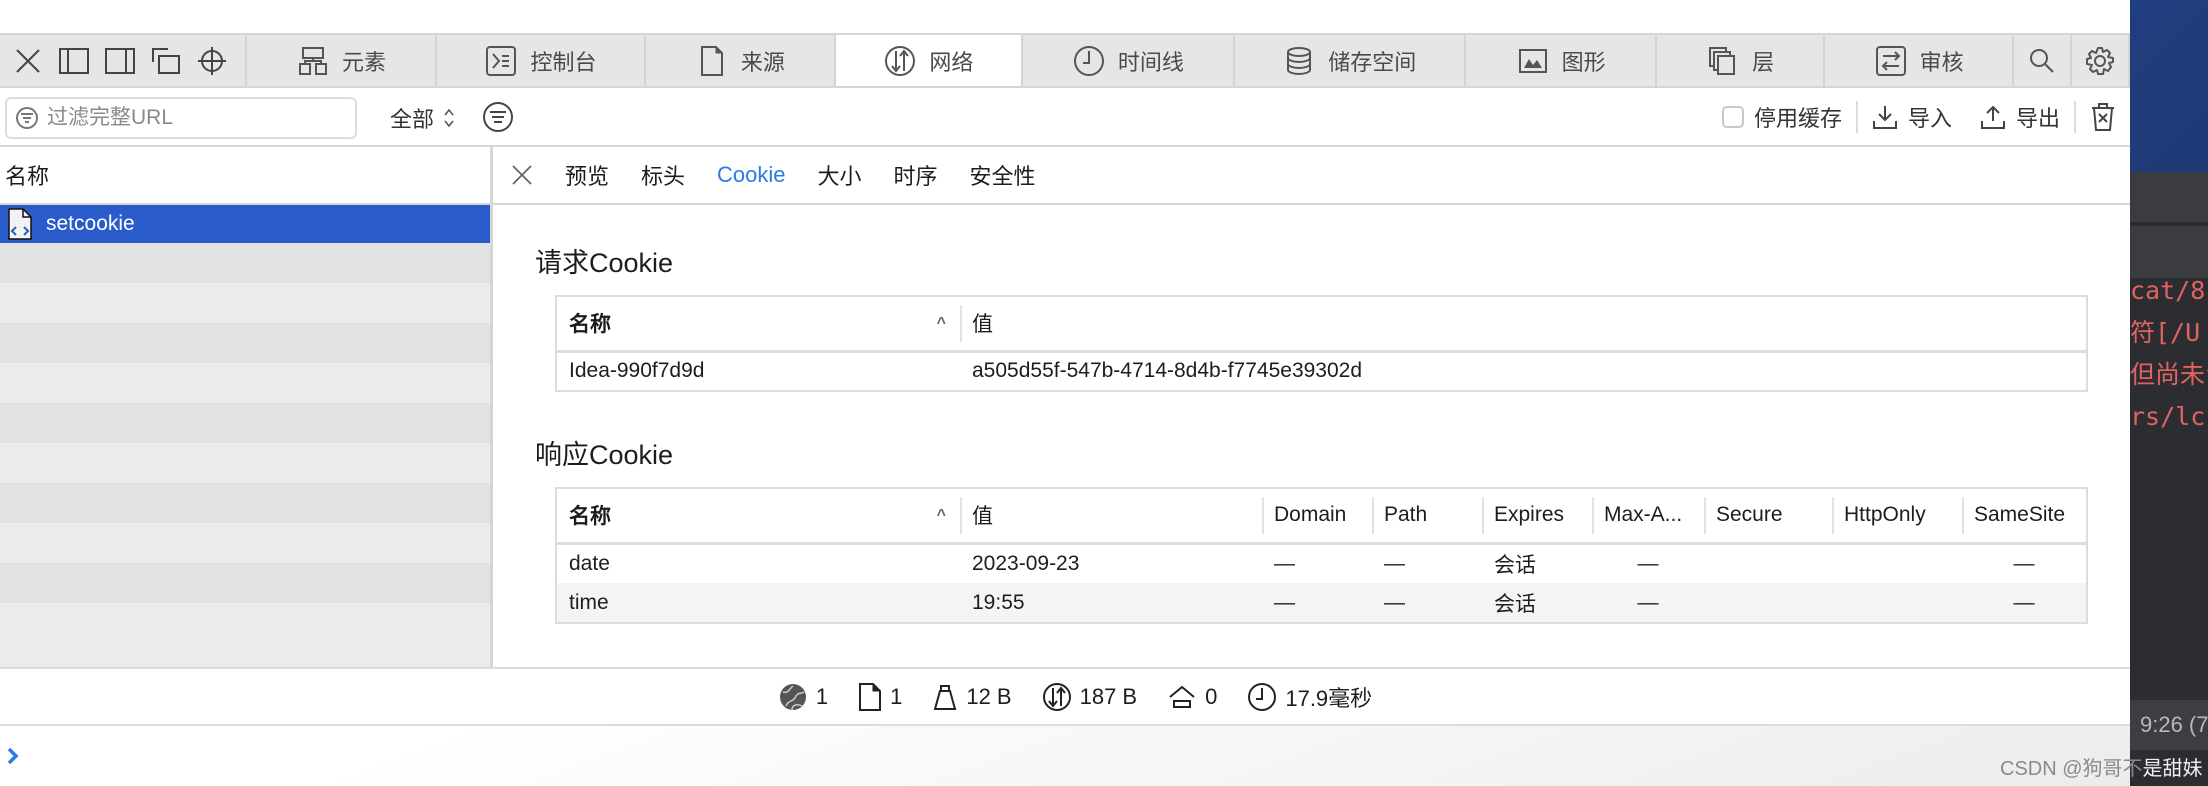 This screenshot has height=786, width=2208. Describe the element at coordinates (1065, 16) in the screenshot. I see `title-strip` at that location.